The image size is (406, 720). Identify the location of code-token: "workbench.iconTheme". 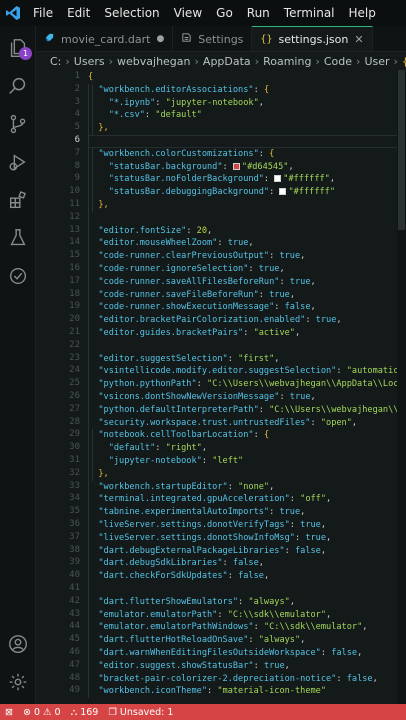
(147, 691).